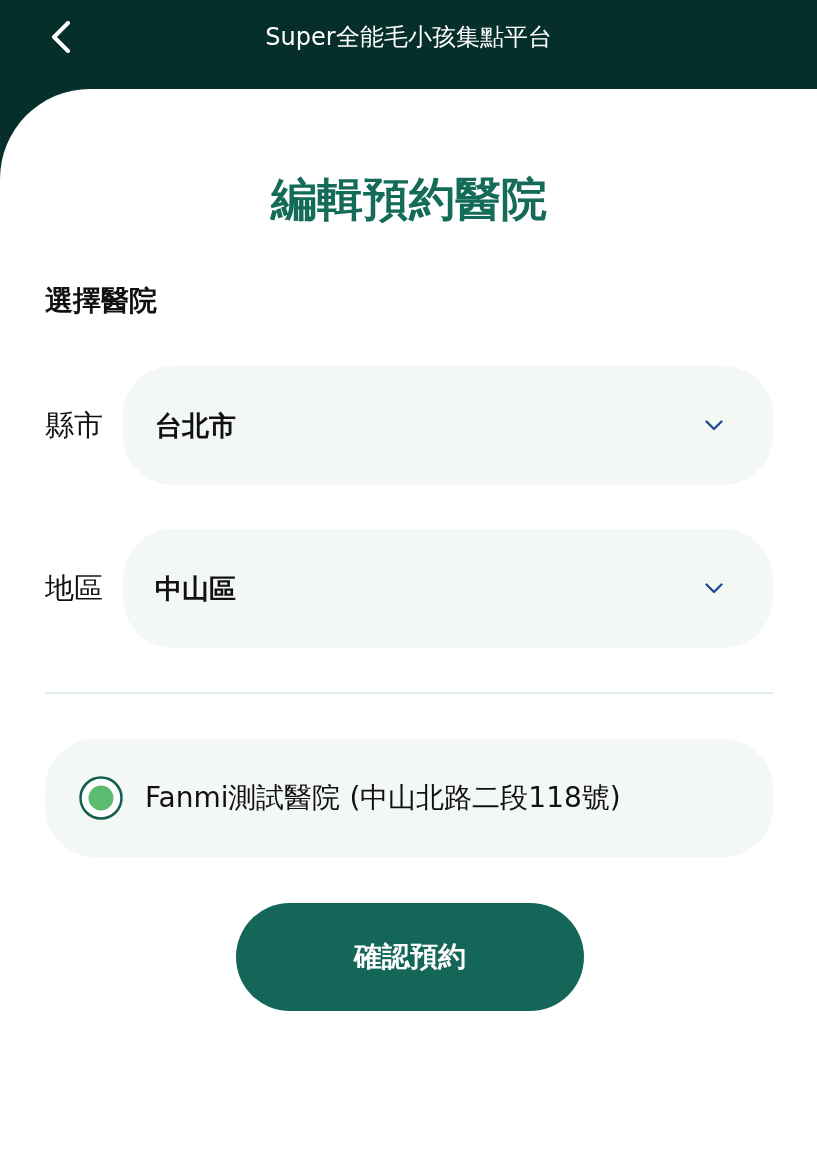 The height and width of the screenshot is (1156, 817). I want to click on dropdown-select: 台北市, so click(448, 425).